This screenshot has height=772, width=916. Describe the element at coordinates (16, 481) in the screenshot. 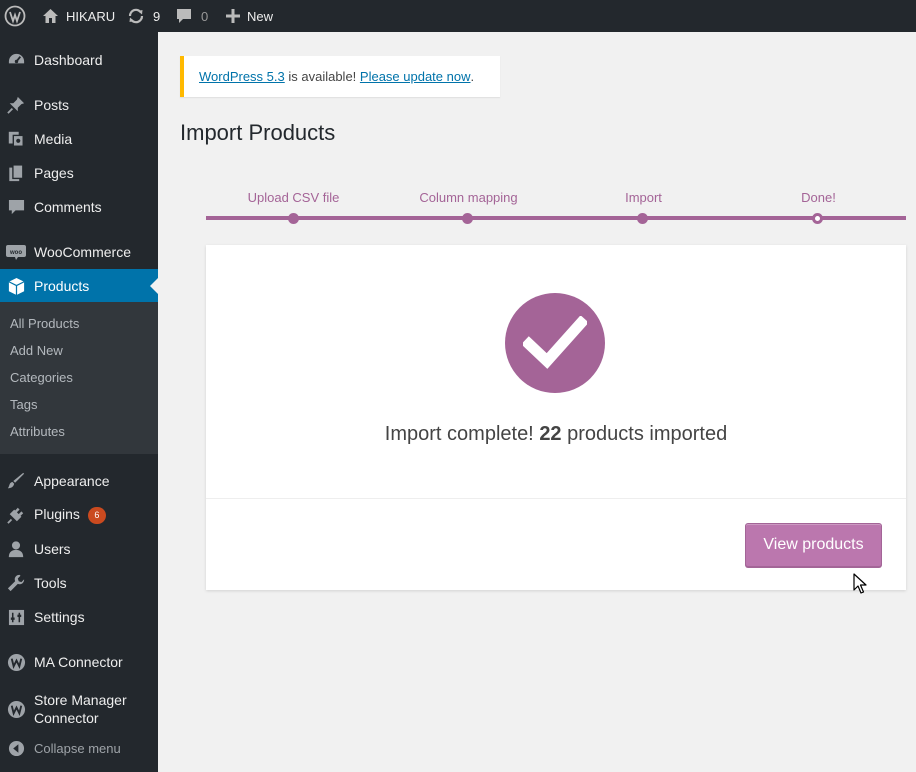

I see `brush-icon` at that location.